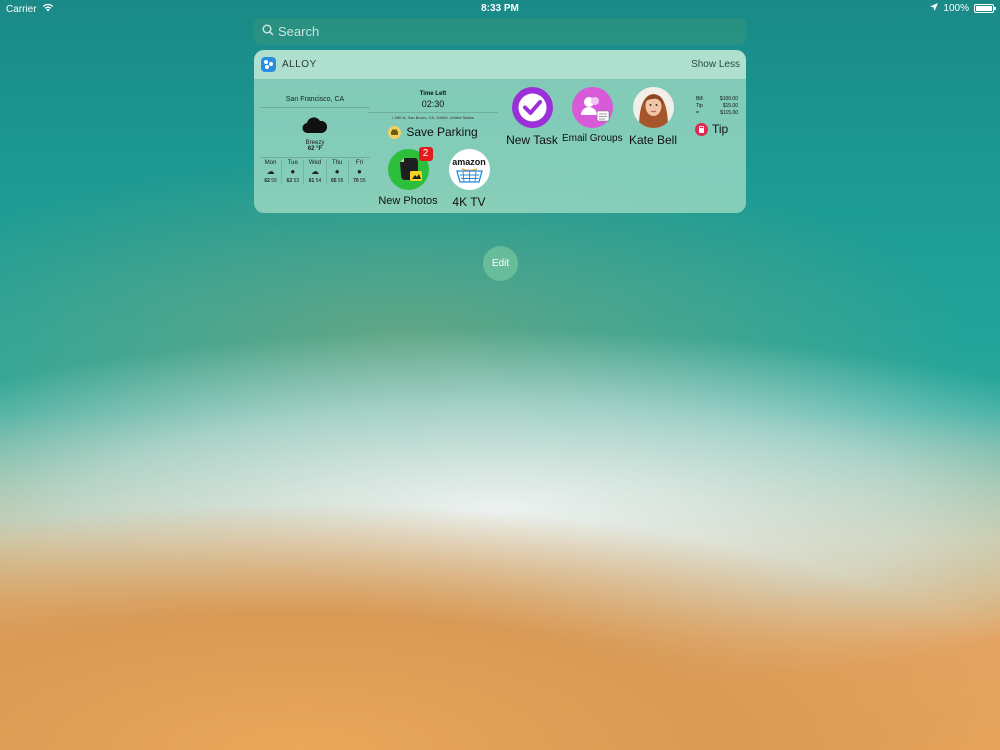  I want to click on new-task-button: New Task, so click(532, 117).